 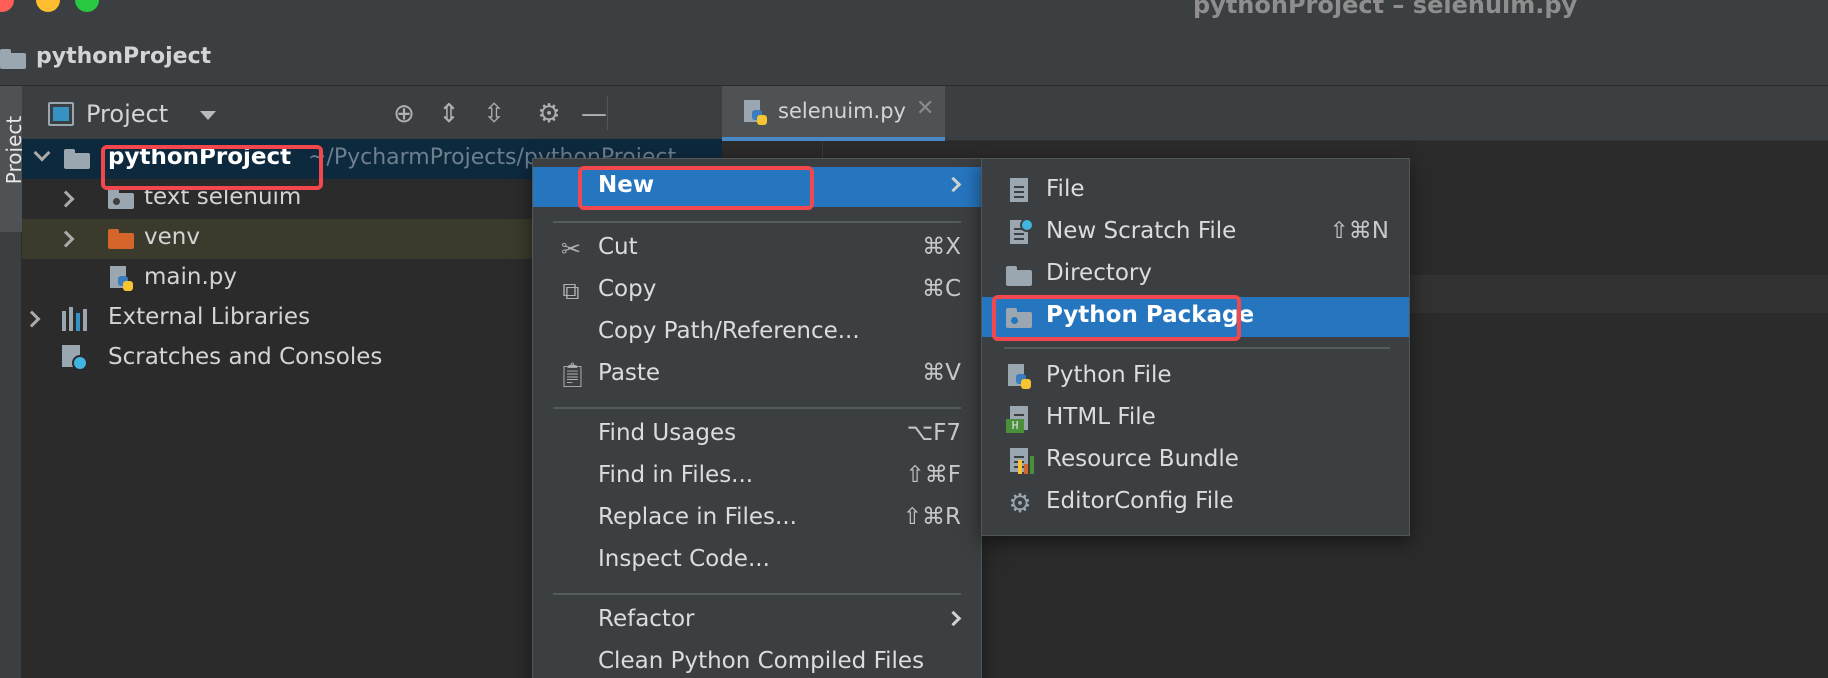 What do you see at coordinates (594, 114) in the screenshot?
I see `hide-panel-icon: —` at bounding box center [594, 114].